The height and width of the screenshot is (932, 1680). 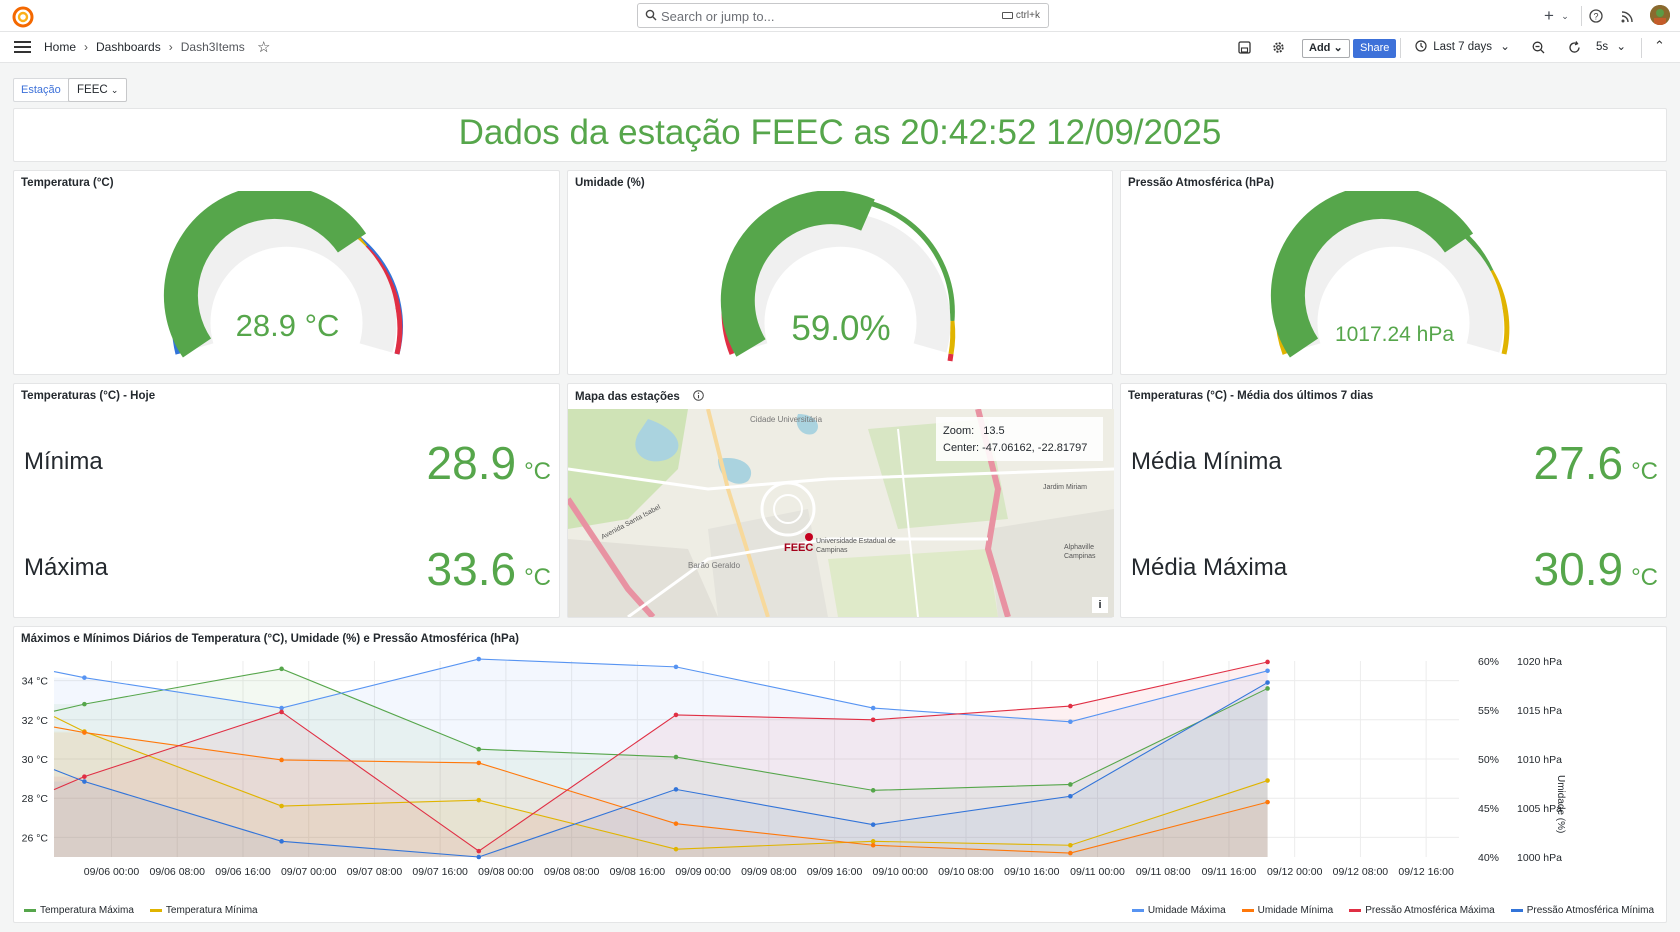 I want to click on zoom-out-icon, so click(x=1538, y=47).